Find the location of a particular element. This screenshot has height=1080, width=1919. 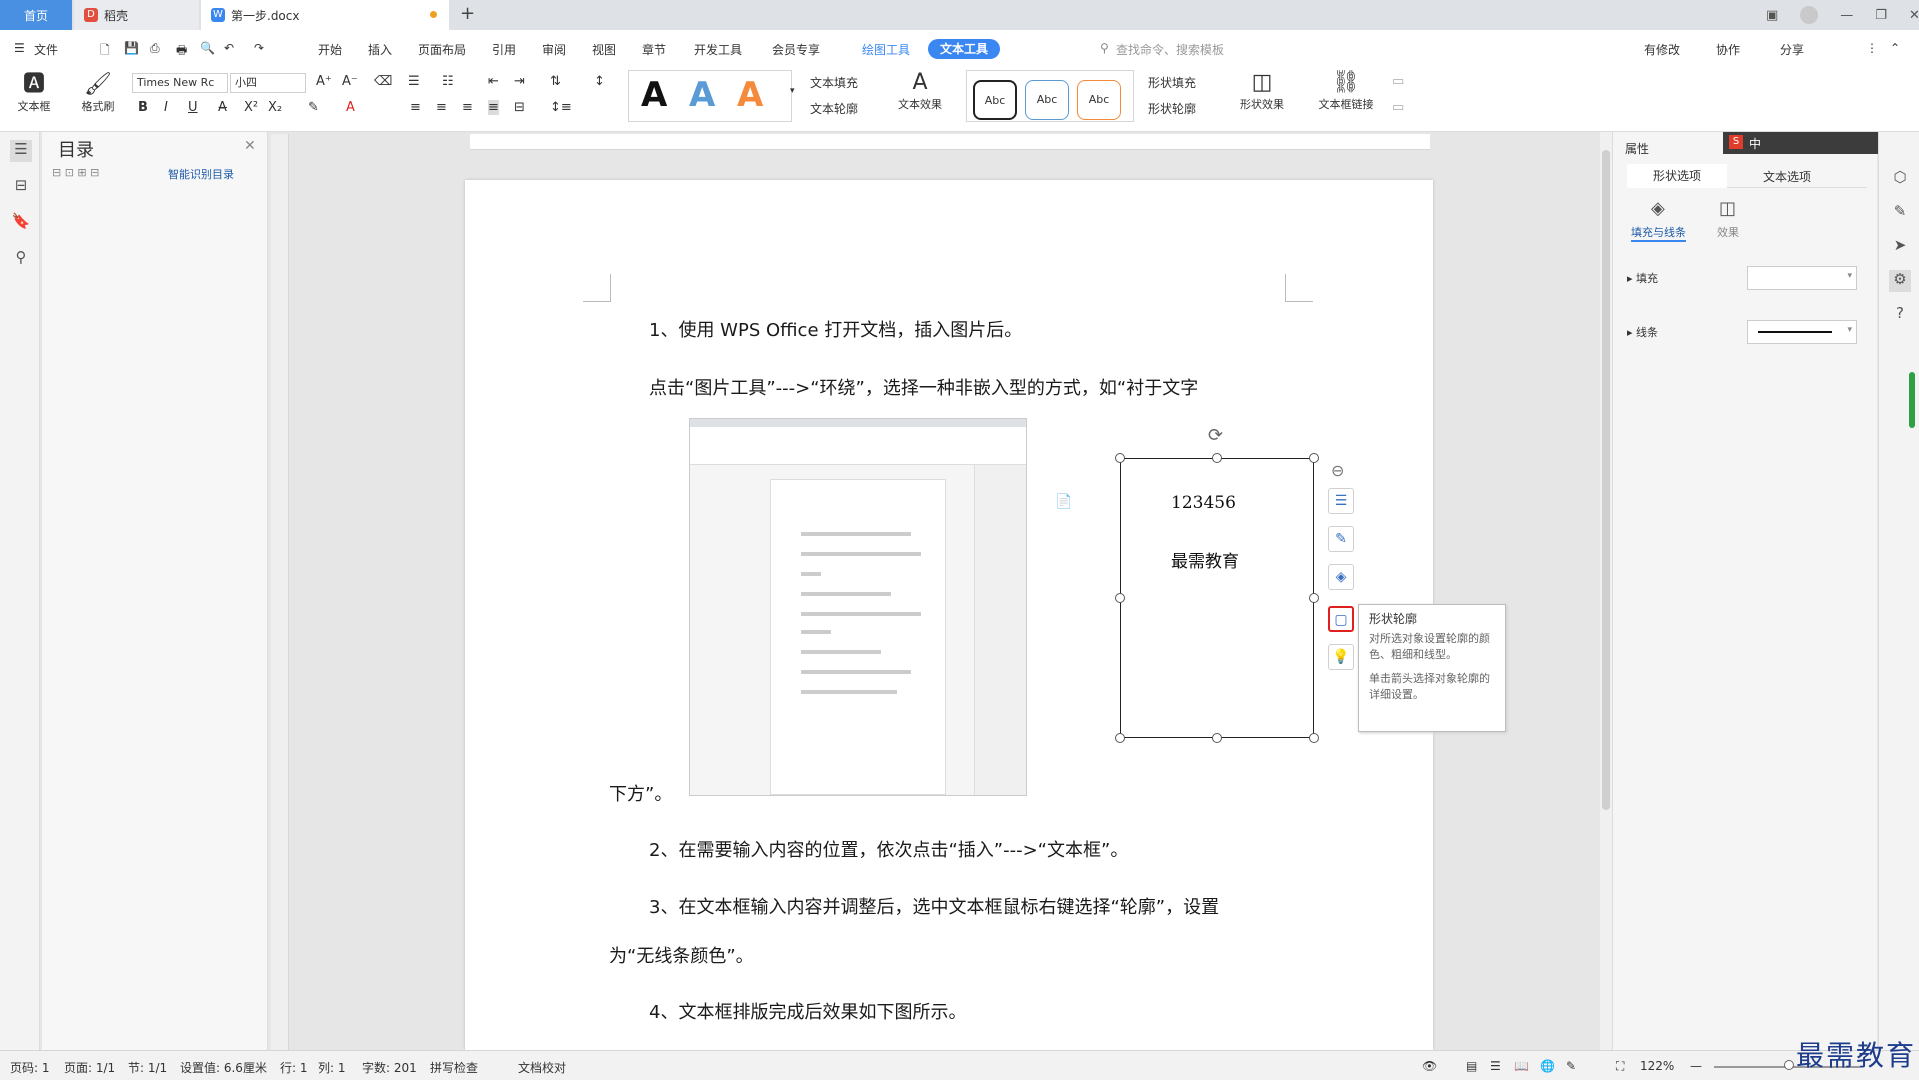

format-painter-button: 🖌 格式刷 is located at coordinates (98, 93).